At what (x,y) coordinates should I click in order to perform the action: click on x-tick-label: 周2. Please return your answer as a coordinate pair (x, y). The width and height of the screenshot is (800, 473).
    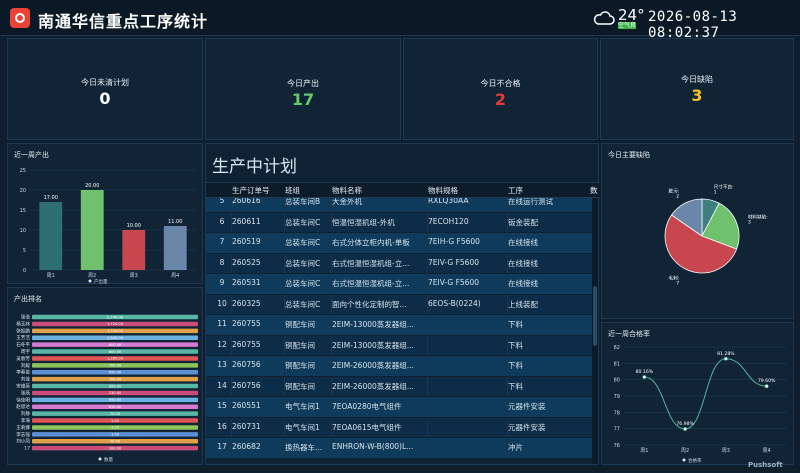
    Looking at the image, I should click on (92, 276).